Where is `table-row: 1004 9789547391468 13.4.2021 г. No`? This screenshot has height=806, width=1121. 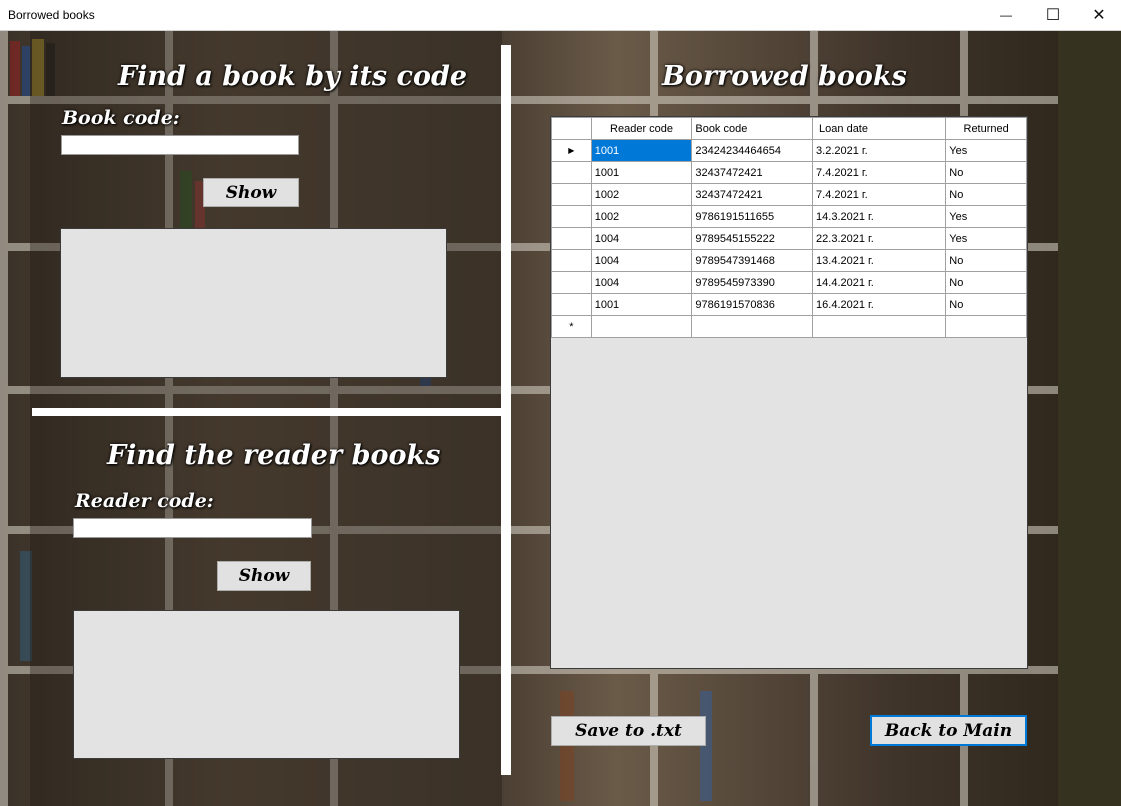
table-row: 1004 9789547391468 13.4.2021 г. No is located at coordinates (789, 260).